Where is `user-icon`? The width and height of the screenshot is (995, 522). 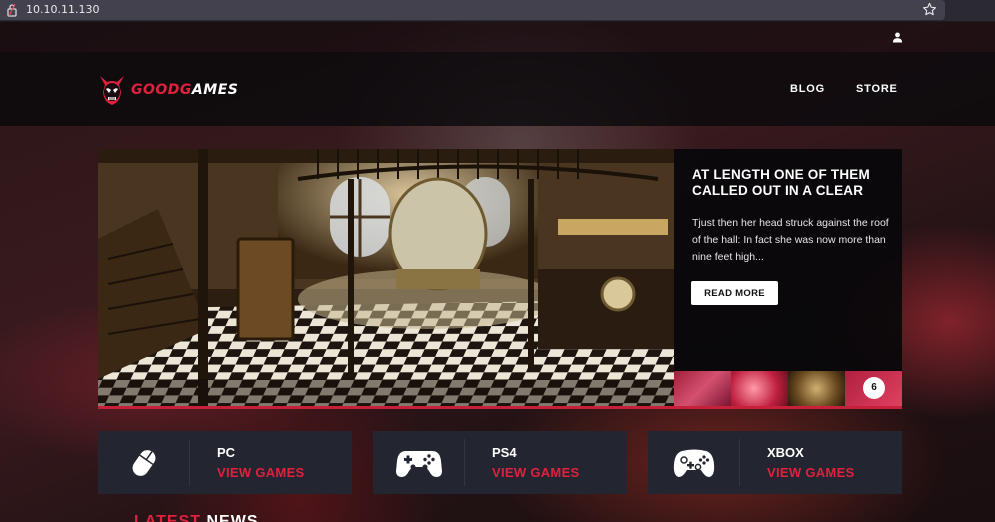
user-icon is located at coordinates (897, 37).